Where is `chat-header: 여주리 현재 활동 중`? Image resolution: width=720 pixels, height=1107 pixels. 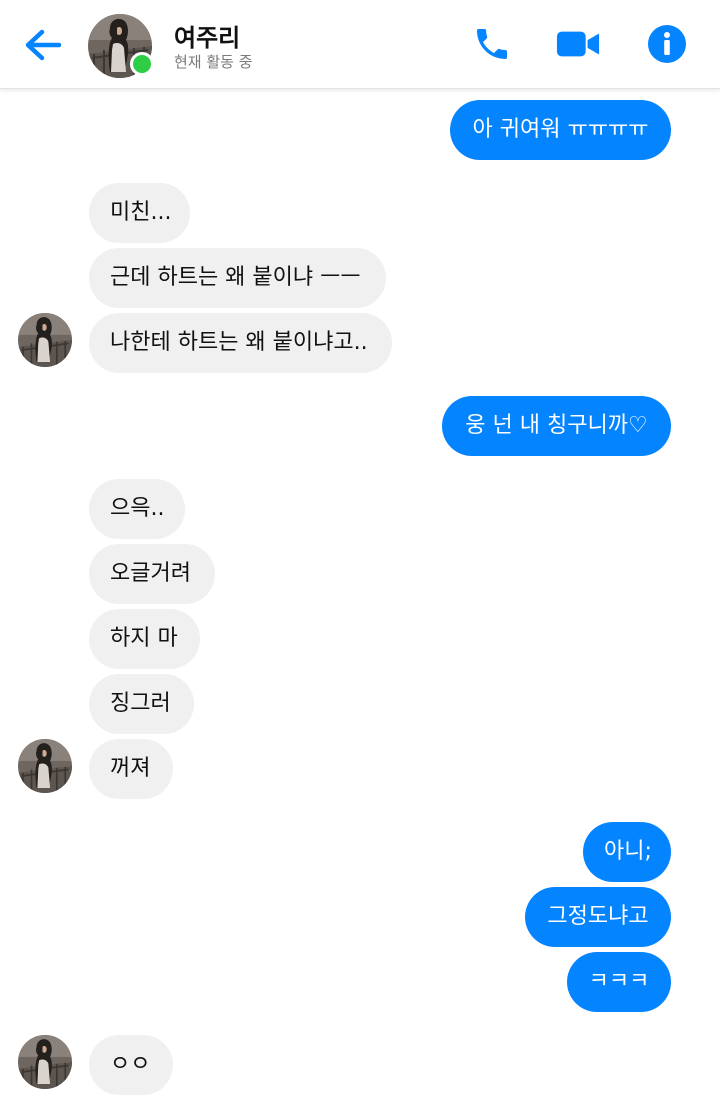 chat-header: 여주리 현재 활동 중 is located at coordinates (360, 44).